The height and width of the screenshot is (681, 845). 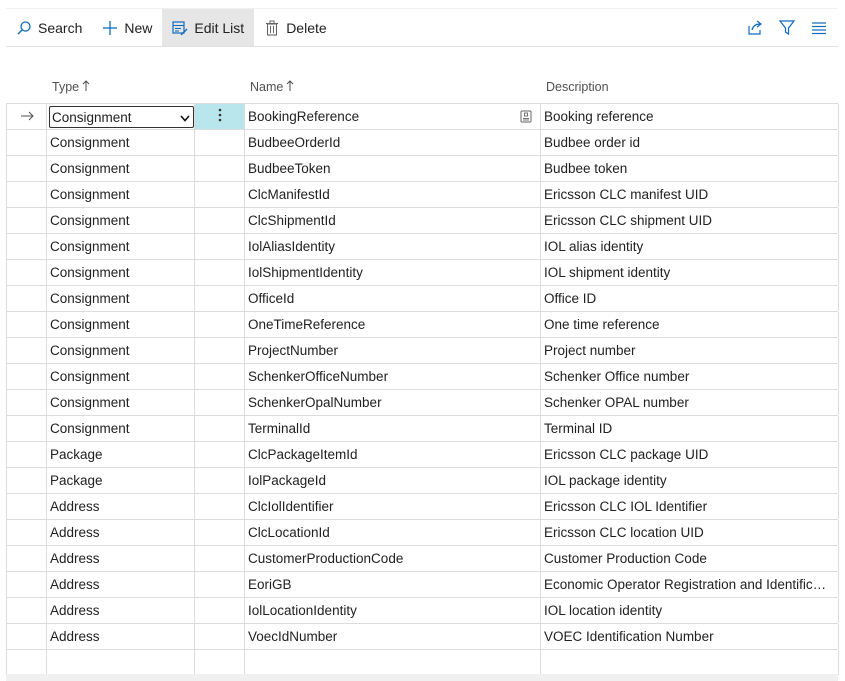 I want to click on type-cell, so click(x=121, y=662).